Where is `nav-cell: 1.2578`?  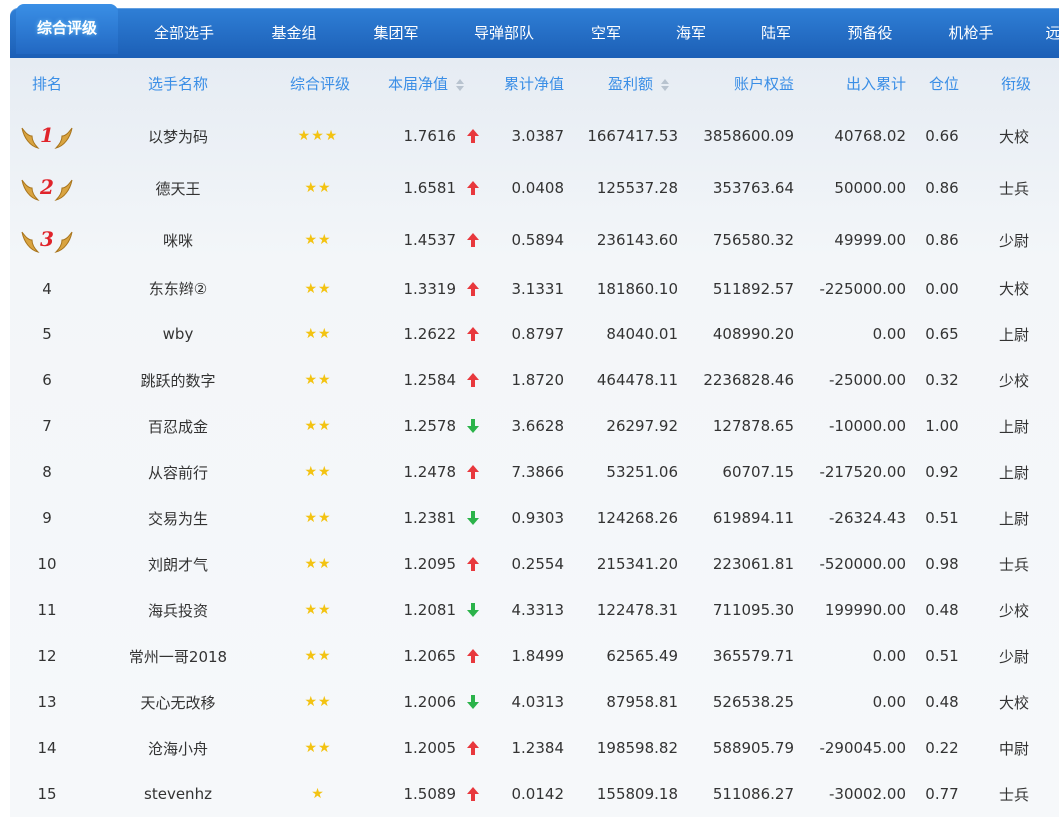 nav-cell: 1.2578 is located at coordinates (430, 426).